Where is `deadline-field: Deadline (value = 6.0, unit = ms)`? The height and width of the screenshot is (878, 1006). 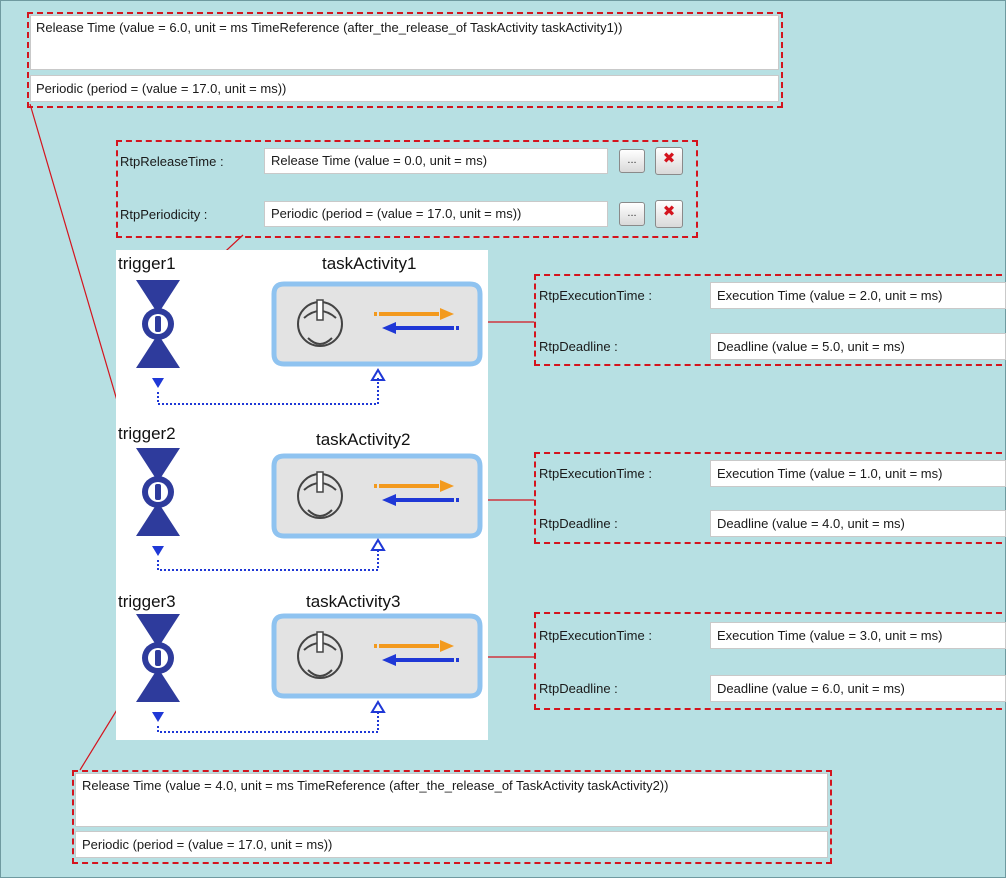
deadline-field: Deadline (value = 6.0, unit = ms) is located at coordinates (858, 688).